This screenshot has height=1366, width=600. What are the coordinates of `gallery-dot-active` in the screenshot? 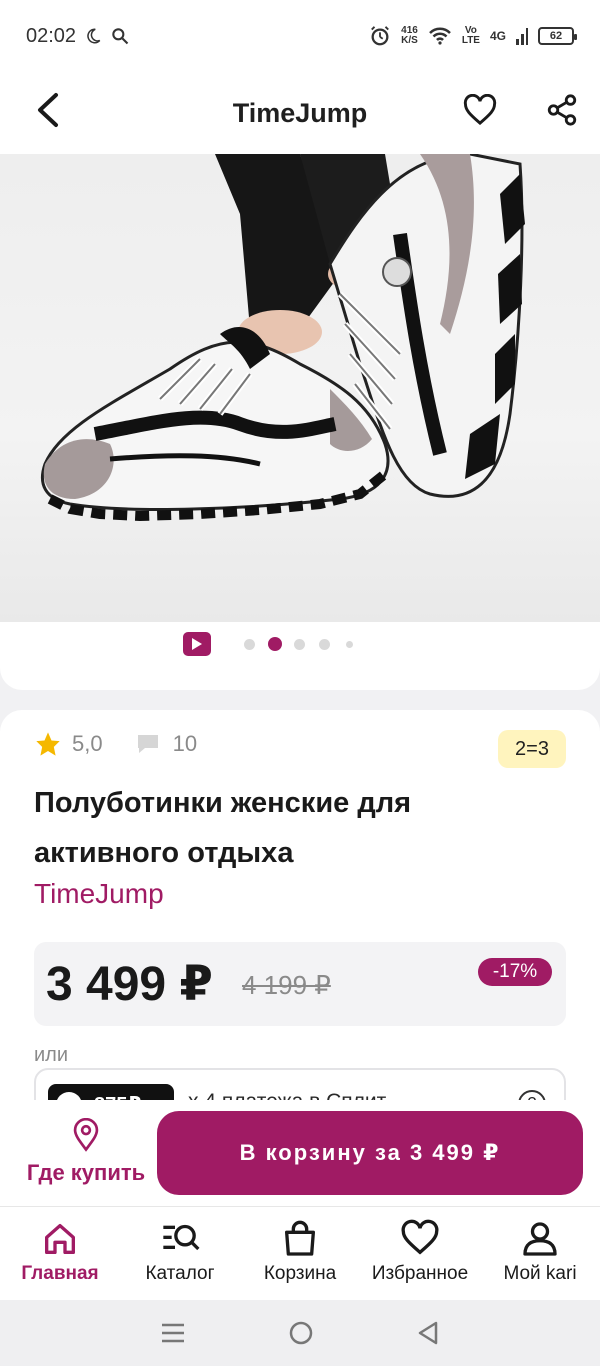 It's located at (275, 644).